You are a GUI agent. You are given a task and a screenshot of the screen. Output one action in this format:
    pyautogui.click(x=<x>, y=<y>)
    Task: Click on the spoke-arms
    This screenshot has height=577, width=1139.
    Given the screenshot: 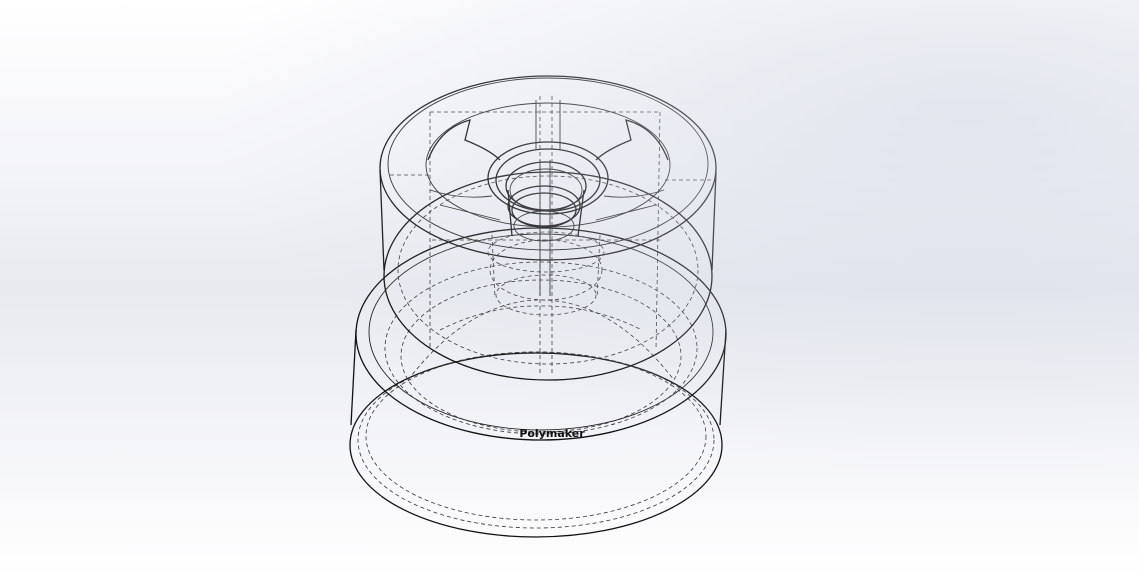 What is the action you would take?
    pyautogui.click(x=548, y=160)
    